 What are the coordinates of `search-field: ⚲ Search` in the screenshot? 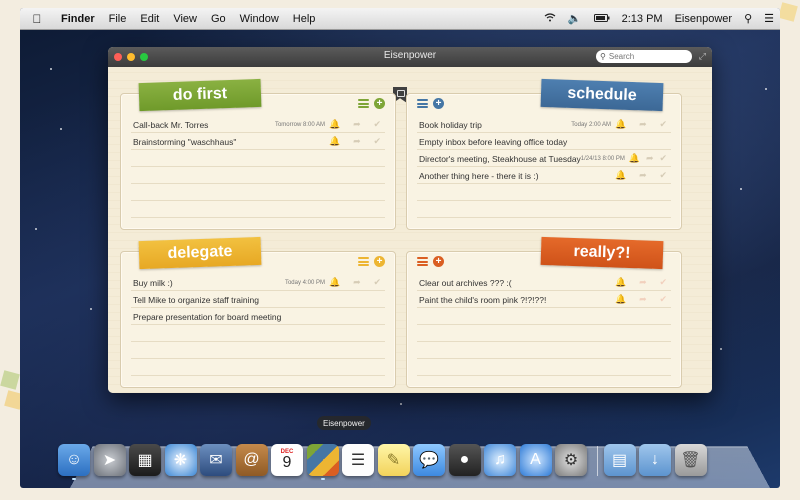 It's located at (644, 56).